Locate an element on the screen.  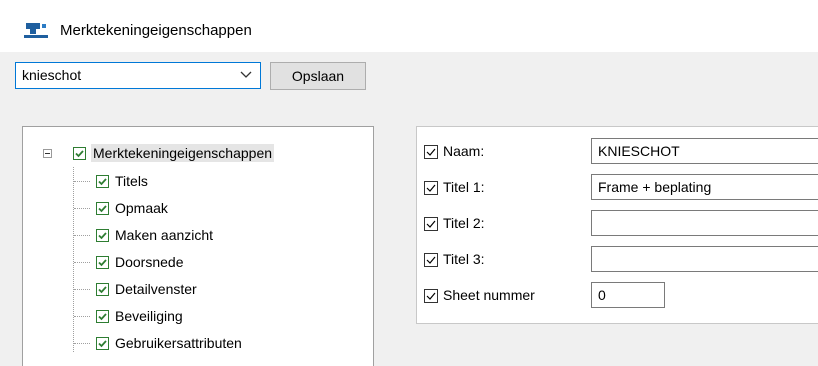
preset-dropdown: knieschot is located at coordinates (138, 75).